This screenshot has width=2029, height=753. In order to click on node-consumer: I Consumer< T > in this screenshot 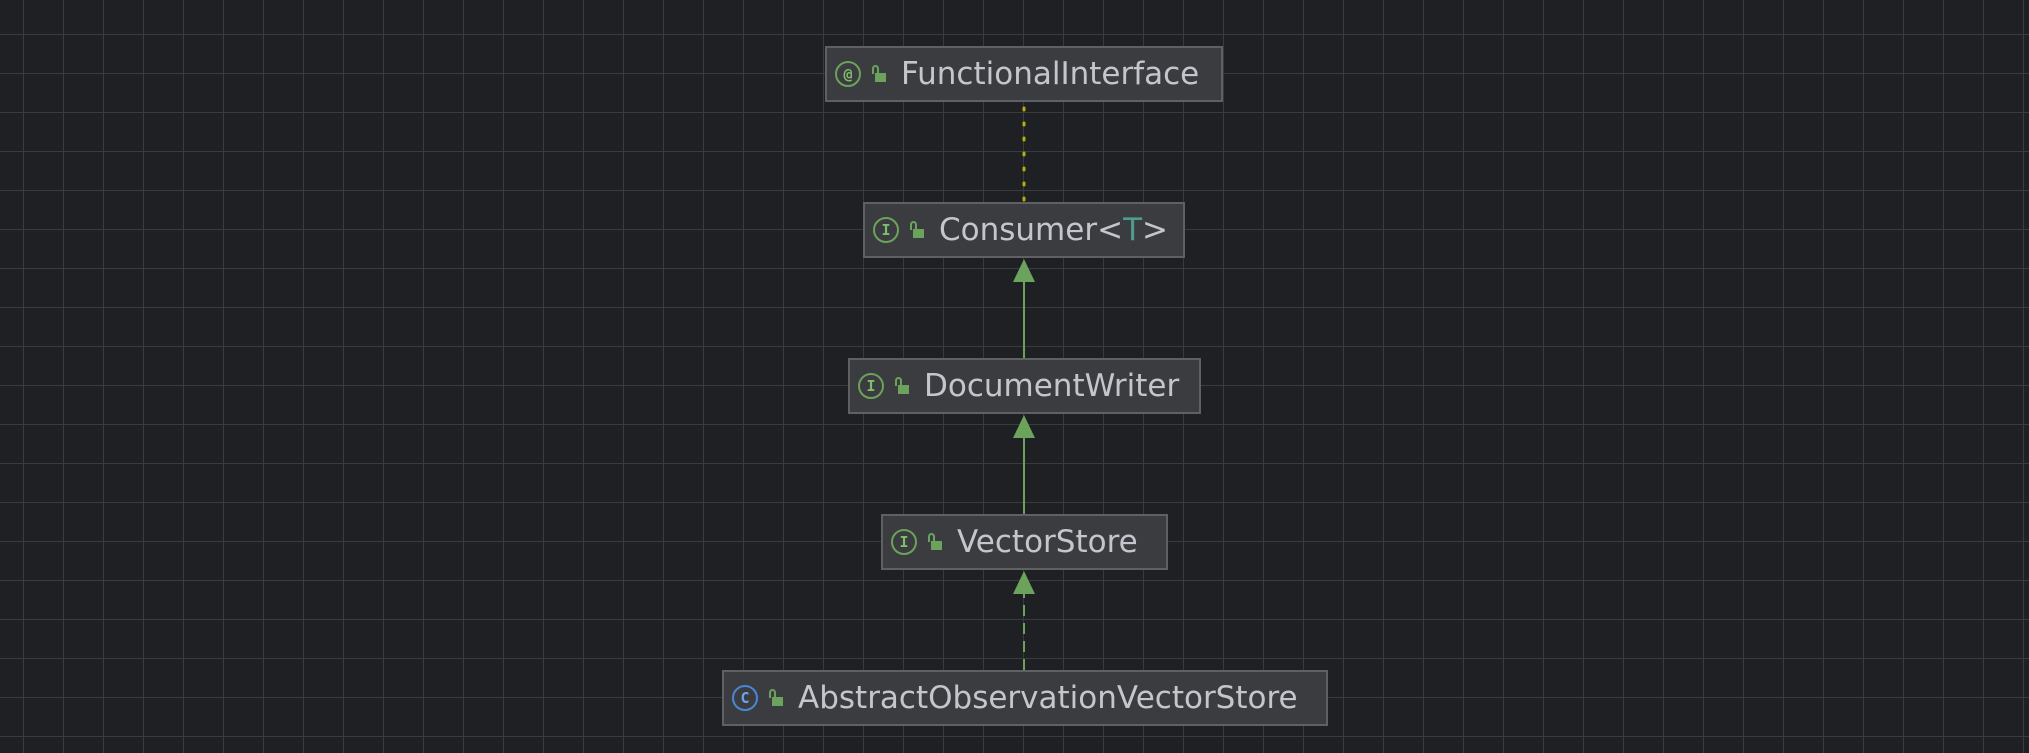, I will do `click(1024, 230)`.